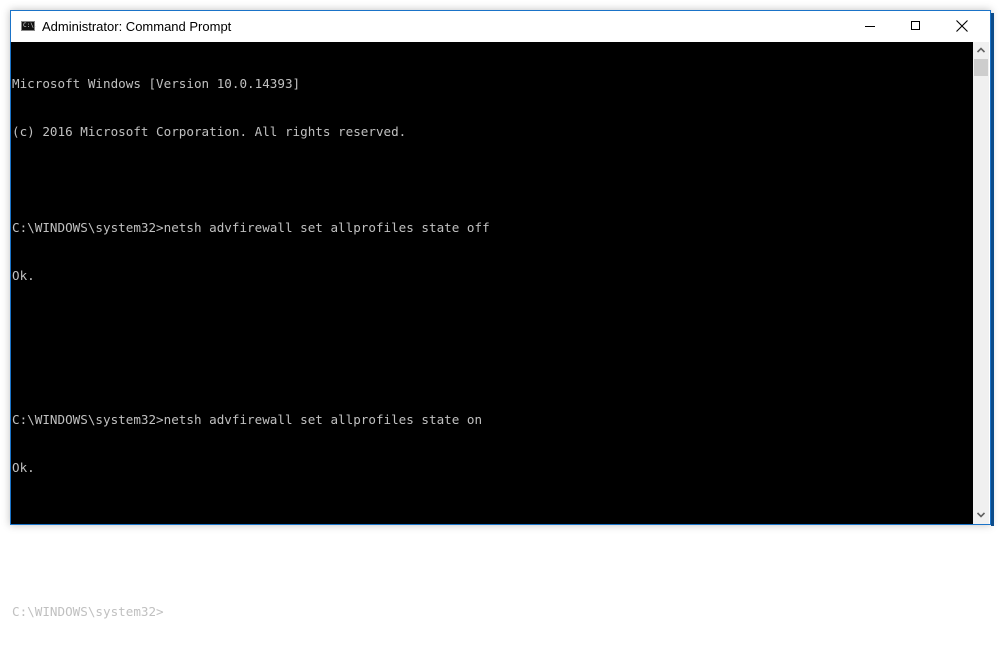 Image resolution: width=1001 pixels, height=652 pixels. What do you see at coordinates (167, 616) in the screenshot?
I see `text-cursor` at bounding box center [167, 616].